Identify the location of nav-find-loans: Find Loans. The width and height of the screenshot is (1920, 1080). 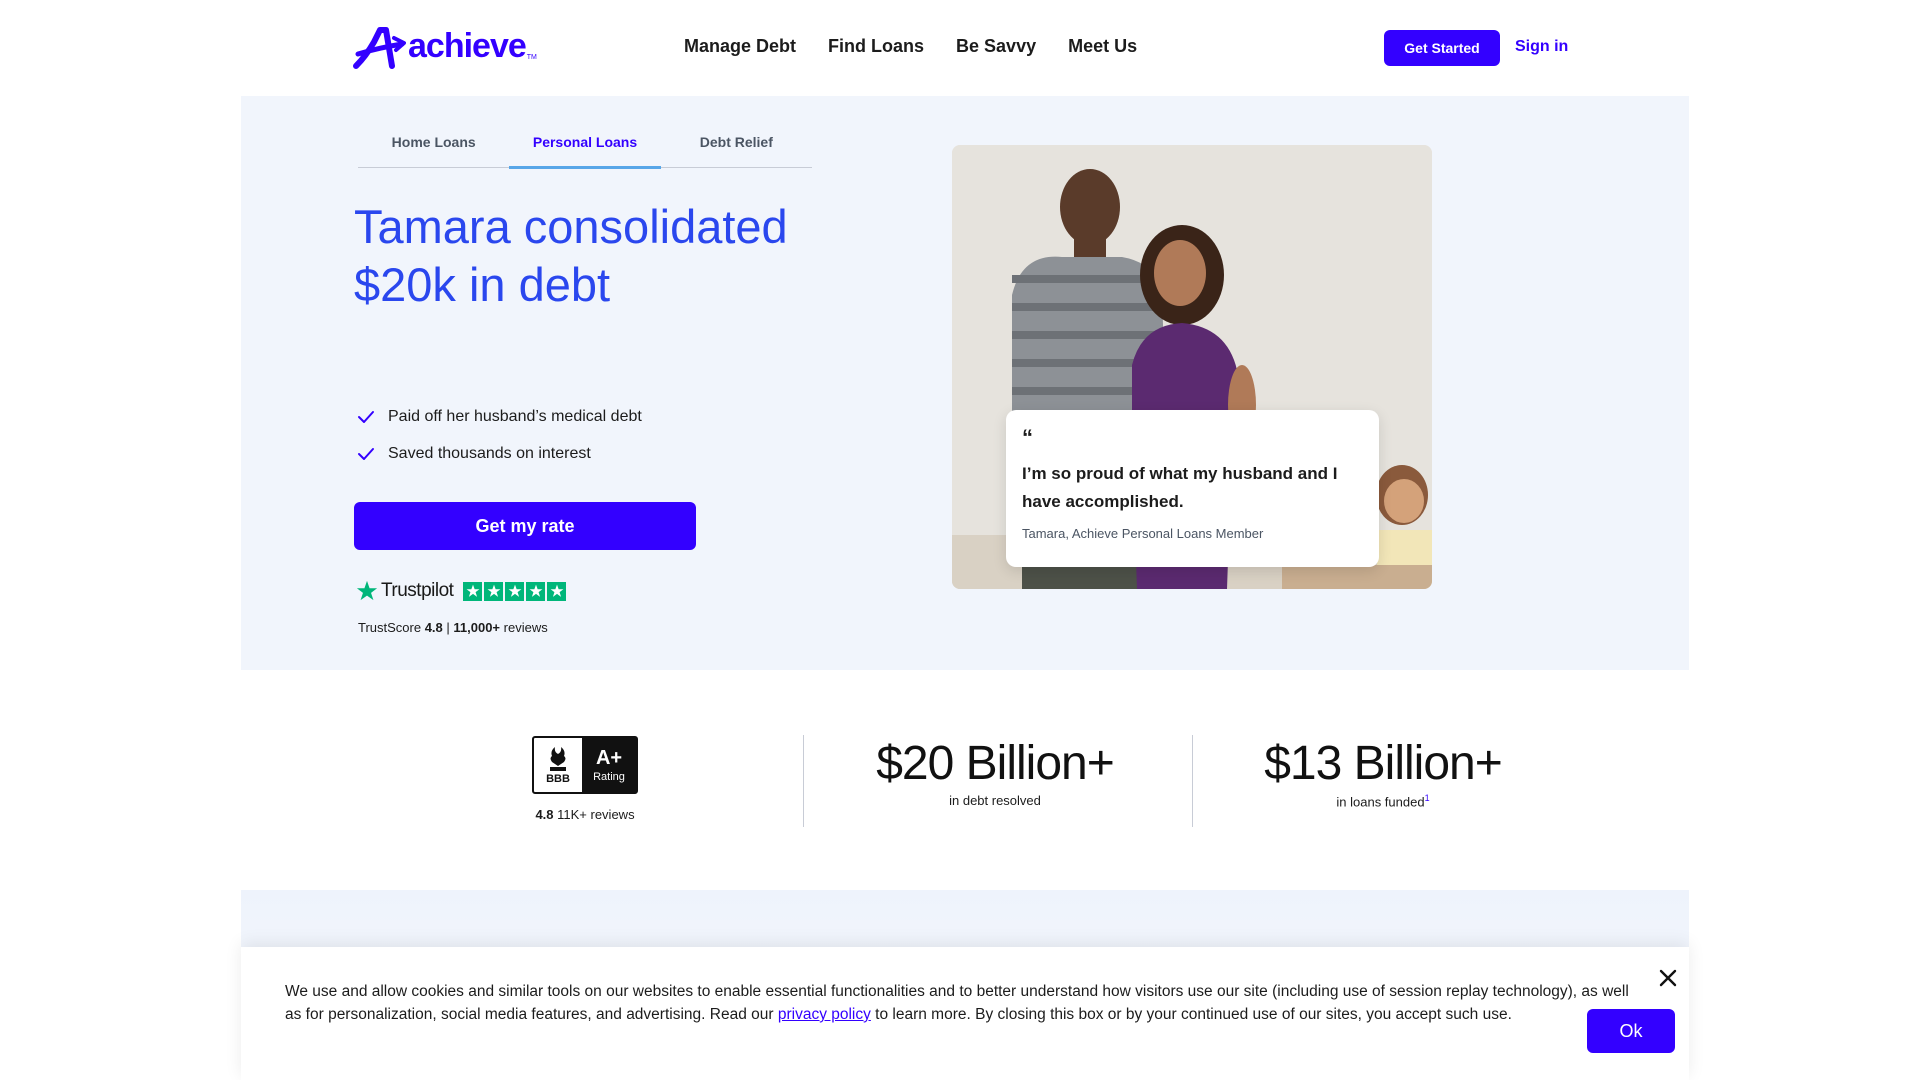
(876, 46).